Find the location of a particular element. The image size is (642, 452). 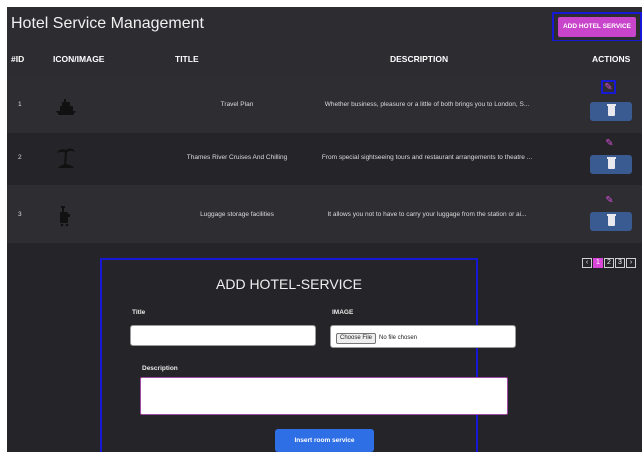

pagination-page-3: 3 is located at coordinates (620, 263).